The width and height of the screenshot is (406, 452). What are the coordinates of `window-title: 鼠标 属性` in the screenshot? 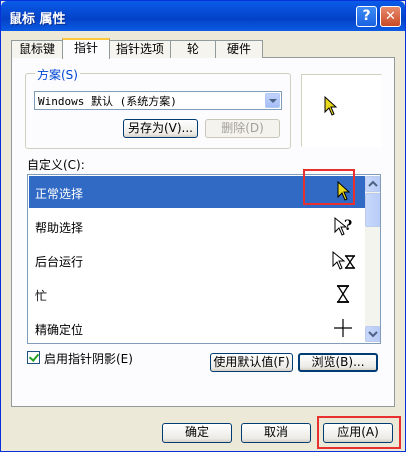 It's located at (37, 19).